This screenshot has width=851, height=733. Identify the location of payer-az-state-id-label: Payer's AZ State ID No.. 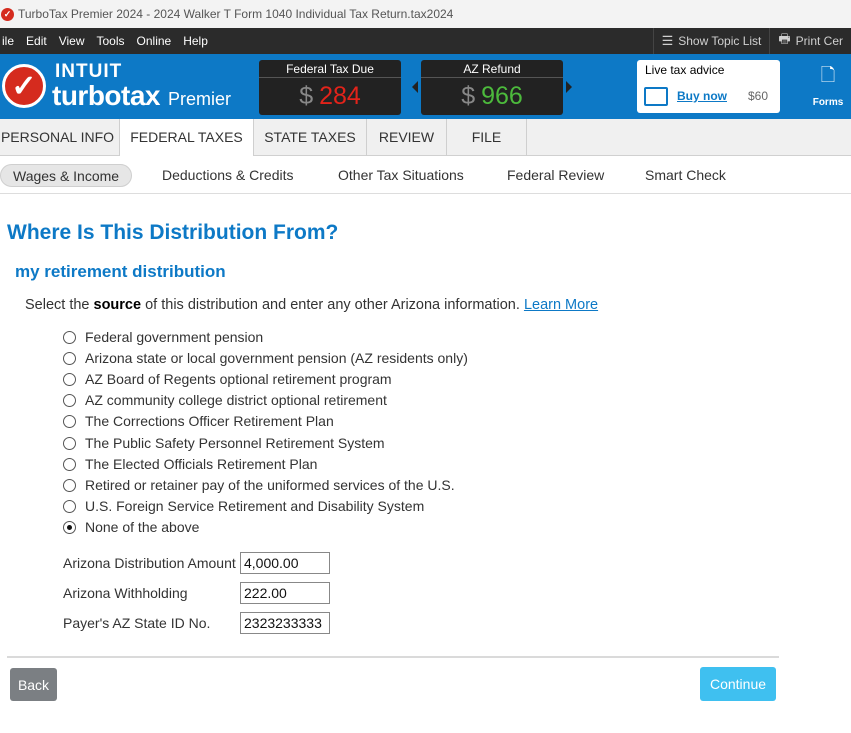
(137, 623).